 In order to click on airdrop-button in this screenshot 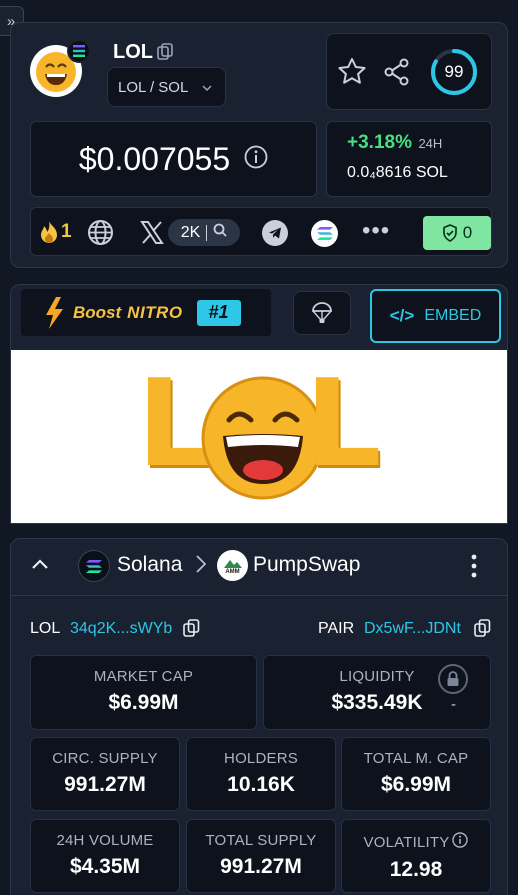, I will do `click(322, 313)`.